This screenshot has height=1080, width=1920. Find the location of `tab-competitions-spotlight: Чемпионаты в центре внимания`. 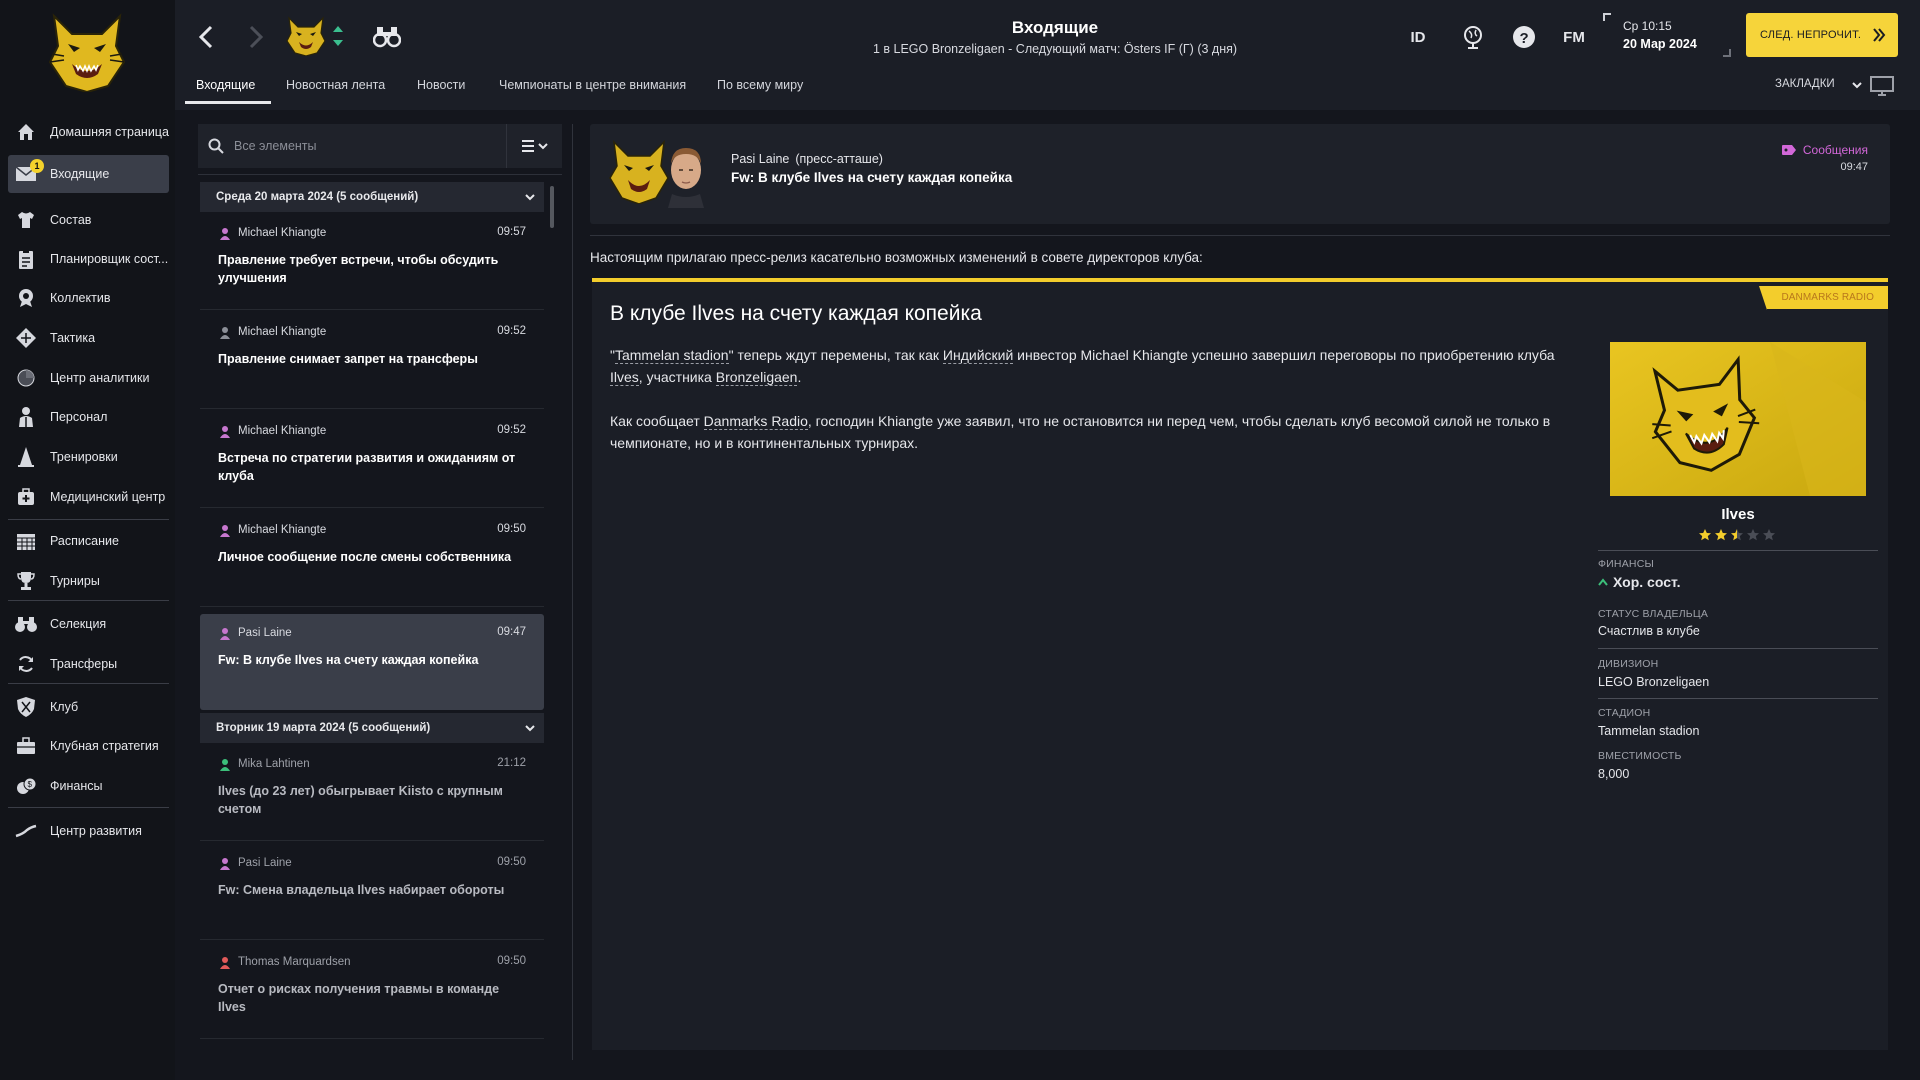

tab-competitions-spotlight: Чемпионаты в центре внимания is located at coordinates (592, 90).